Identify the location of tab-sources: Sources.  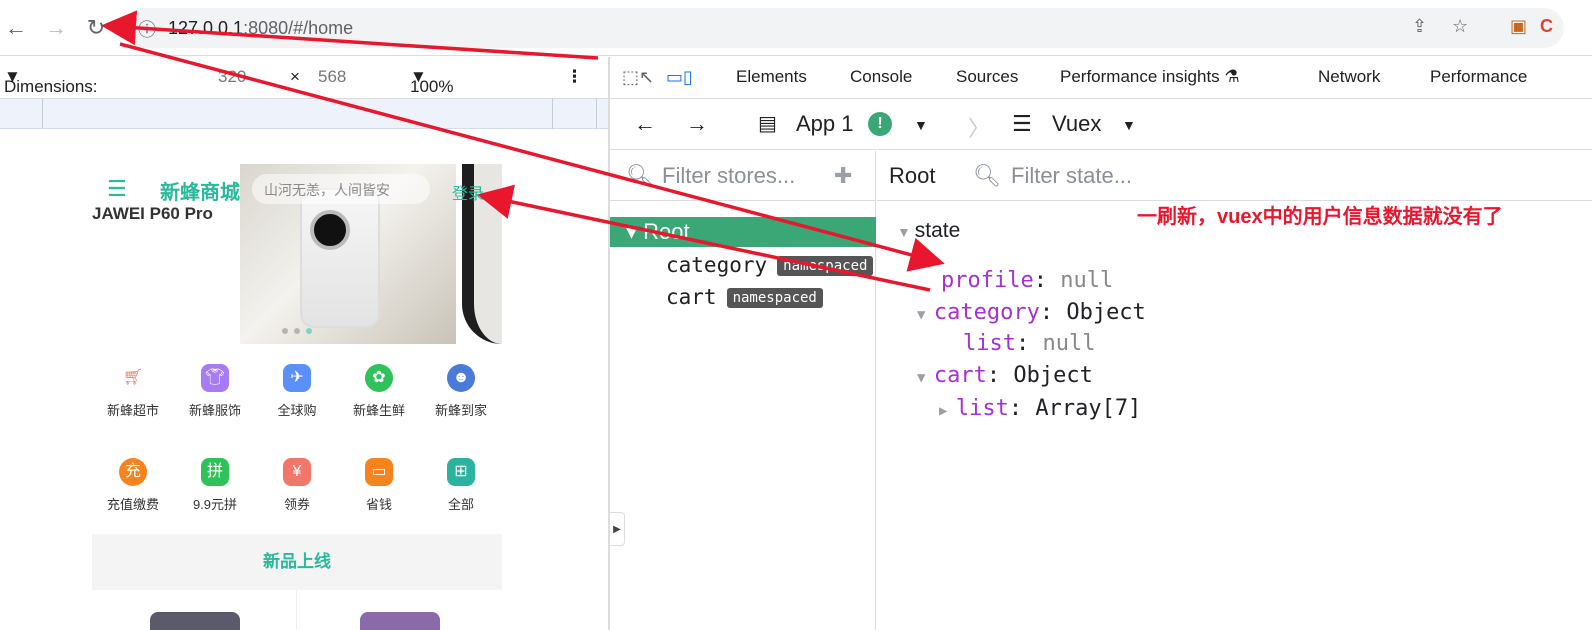
(987, 77).